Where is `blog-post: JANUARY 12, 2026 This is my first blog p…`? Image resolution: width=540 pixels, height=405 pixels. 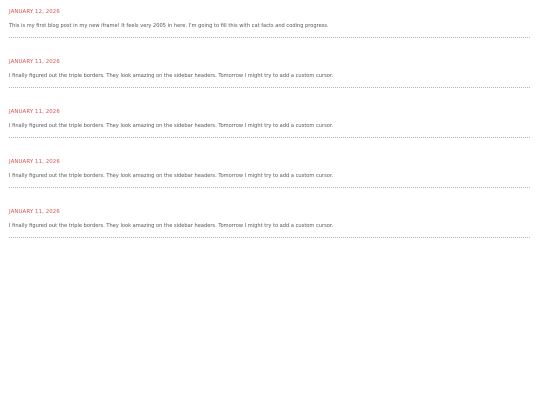
blog-post: JANUARY 12, 2026 This is my first blog p… is located at coordinates (269, 25).